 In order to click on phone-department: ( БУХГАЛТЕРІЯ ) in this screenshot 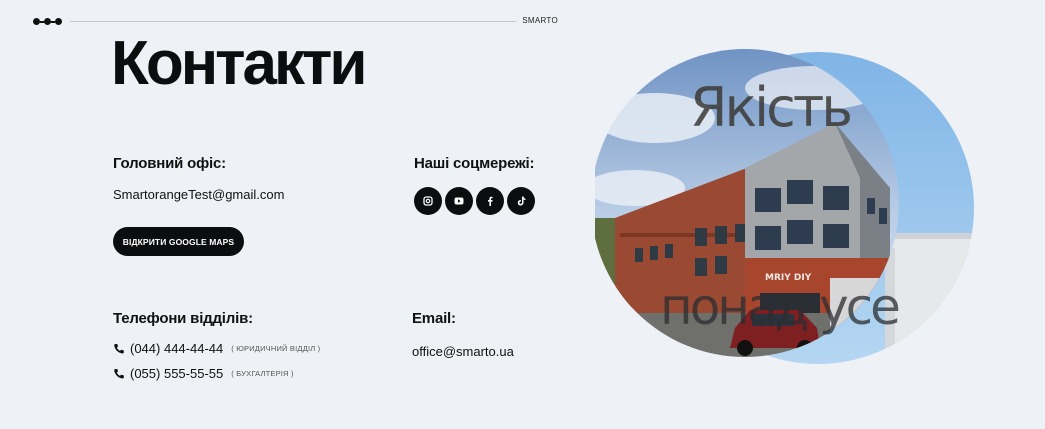, I will do `click(262, 373)`.